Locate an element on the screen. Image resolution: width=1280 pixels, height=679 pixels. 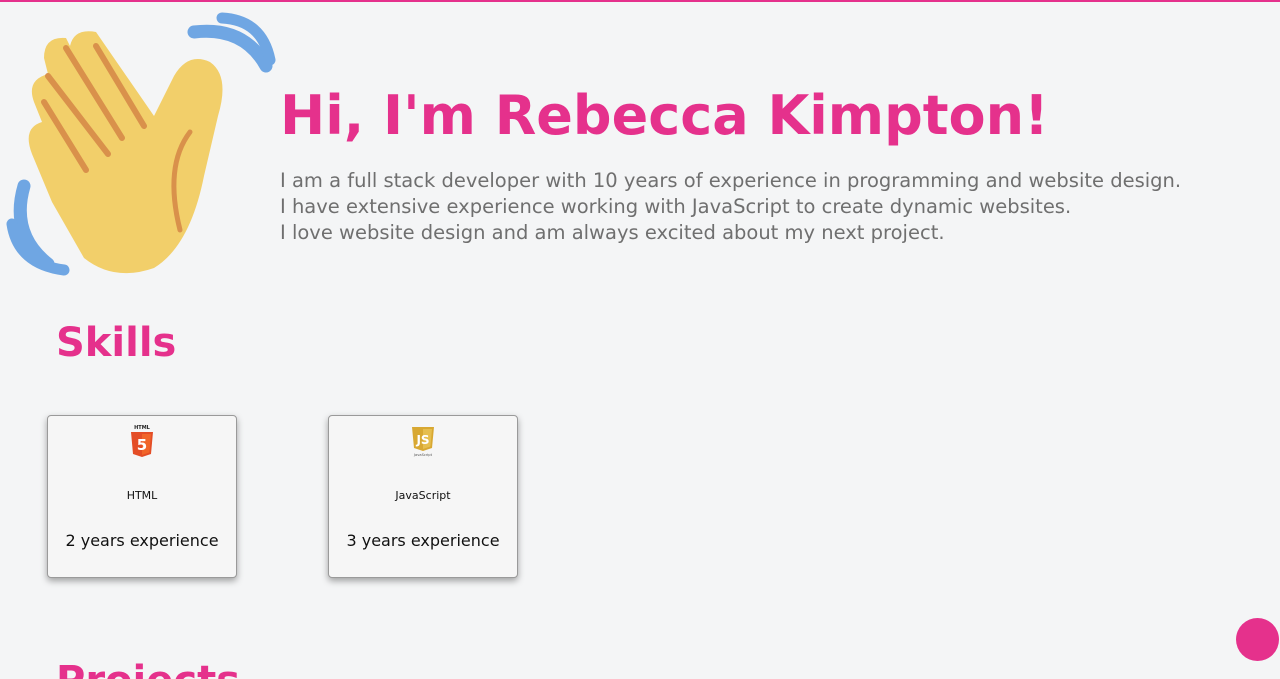
skill-name: HTML is located at coordinates (142, 495).